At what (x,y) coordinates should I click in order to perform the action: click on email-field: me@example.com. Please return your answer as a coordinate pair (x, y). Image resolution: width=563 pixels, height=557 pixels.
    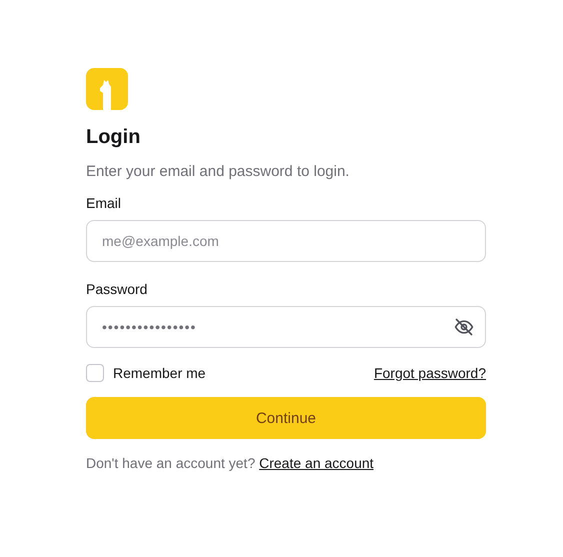
    Looking at the image, I should click on (286, 241).